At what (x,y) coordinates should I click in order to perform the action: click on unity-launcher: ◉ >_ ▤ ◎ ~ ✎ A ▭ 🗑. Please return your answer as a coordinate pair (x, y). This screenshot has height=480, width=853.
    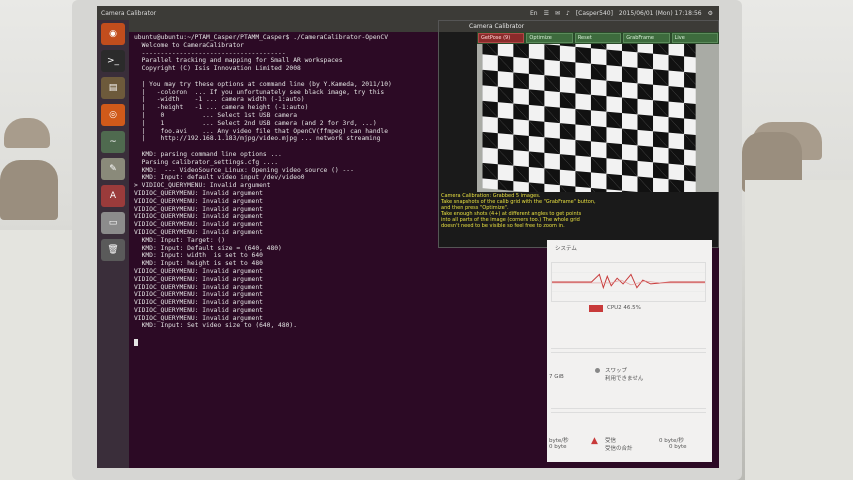
    Looking at the image, I should click on (113, 244).